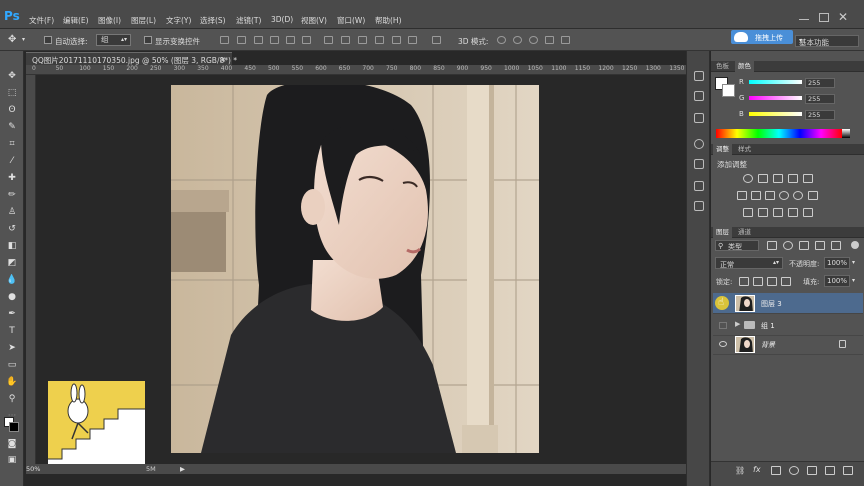 This screenshot has width=864, height=486. I want to click on layer-filter-dropdown: ⚲ 类型, so click(737, 245).